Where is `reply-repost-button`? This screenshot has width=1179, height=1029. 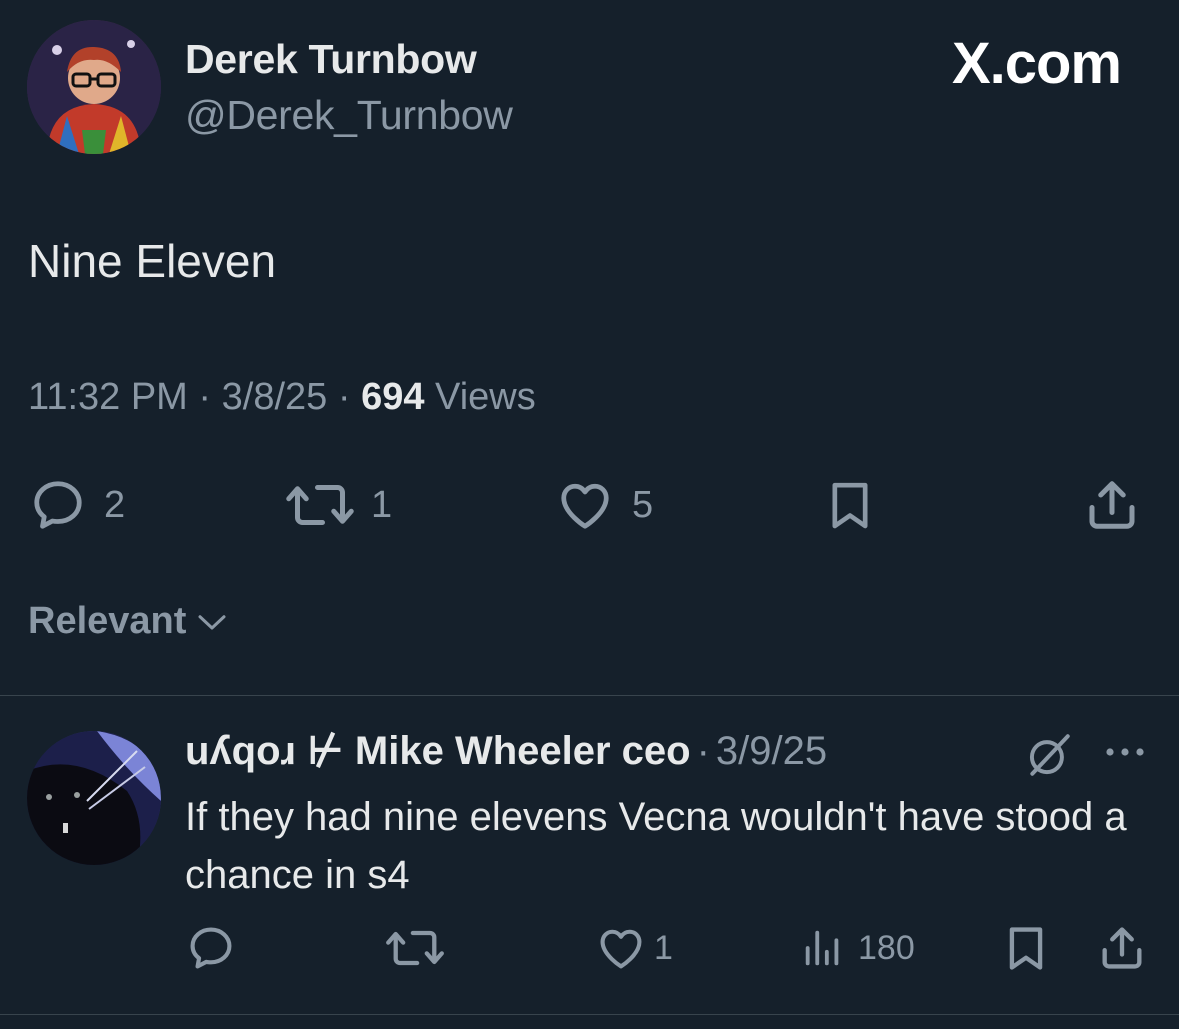 reply-repost-button is located at coordinates (415, 948).